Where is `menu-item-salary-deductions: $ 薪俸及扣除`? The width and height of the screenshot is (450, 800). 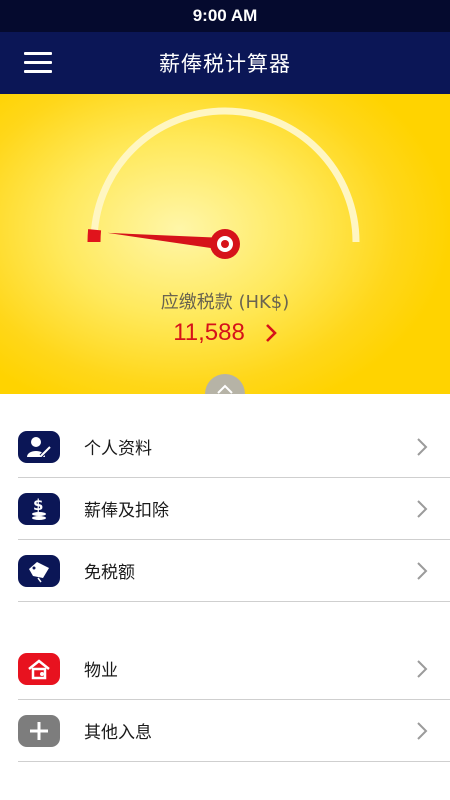
menu-item-salary-deductions: $ 薪俸及扣除 is located at coordinates (234, 509).